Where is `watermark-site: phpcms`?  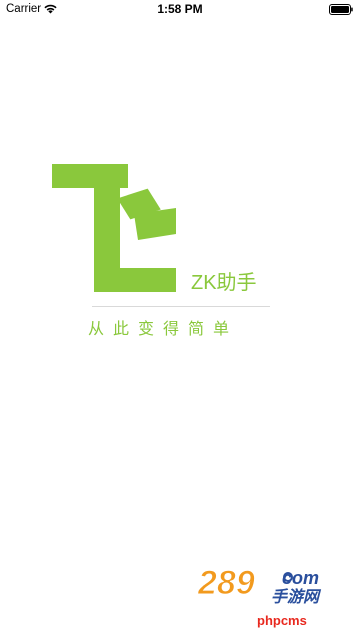 watermark-site: phpcms is located at coordinates (282, 620).